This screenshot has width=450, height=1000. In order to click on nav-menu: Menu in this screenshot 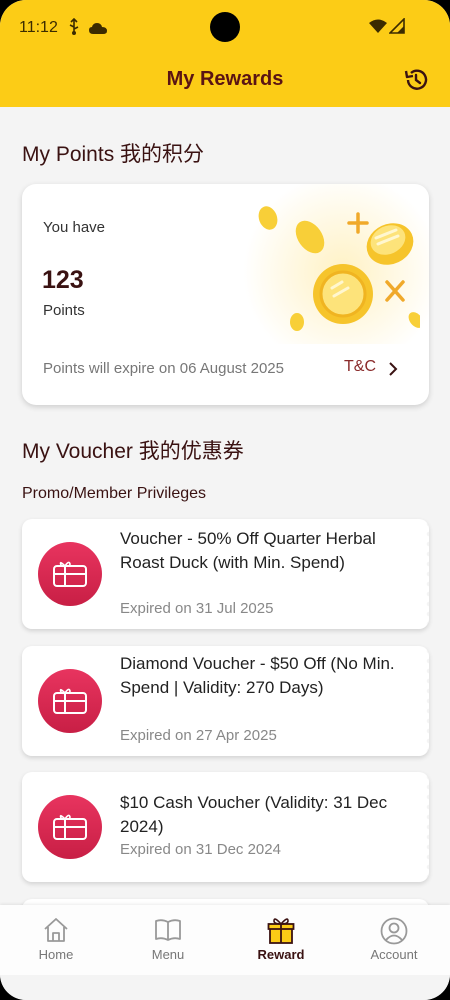, I will do `click(168, 940)`.